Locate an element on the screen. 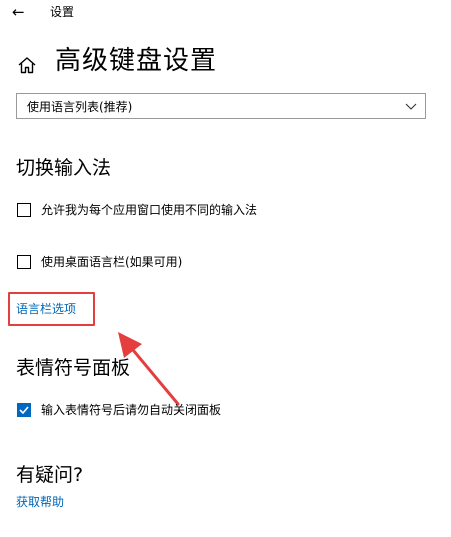 The width and height of the screenshot is (451, 537). emoji-auto-close-checkbox-row: 输入表情符号后请勿自动关闭面板 is located at coordinates (119, 410).